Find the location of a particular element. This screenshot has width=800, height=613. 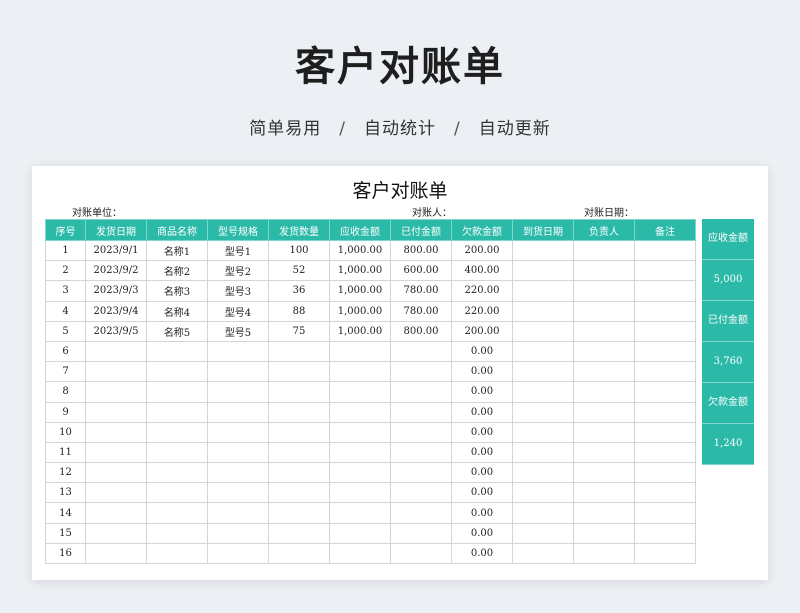

table-cell: 2 is located at coordinates (65, 271).